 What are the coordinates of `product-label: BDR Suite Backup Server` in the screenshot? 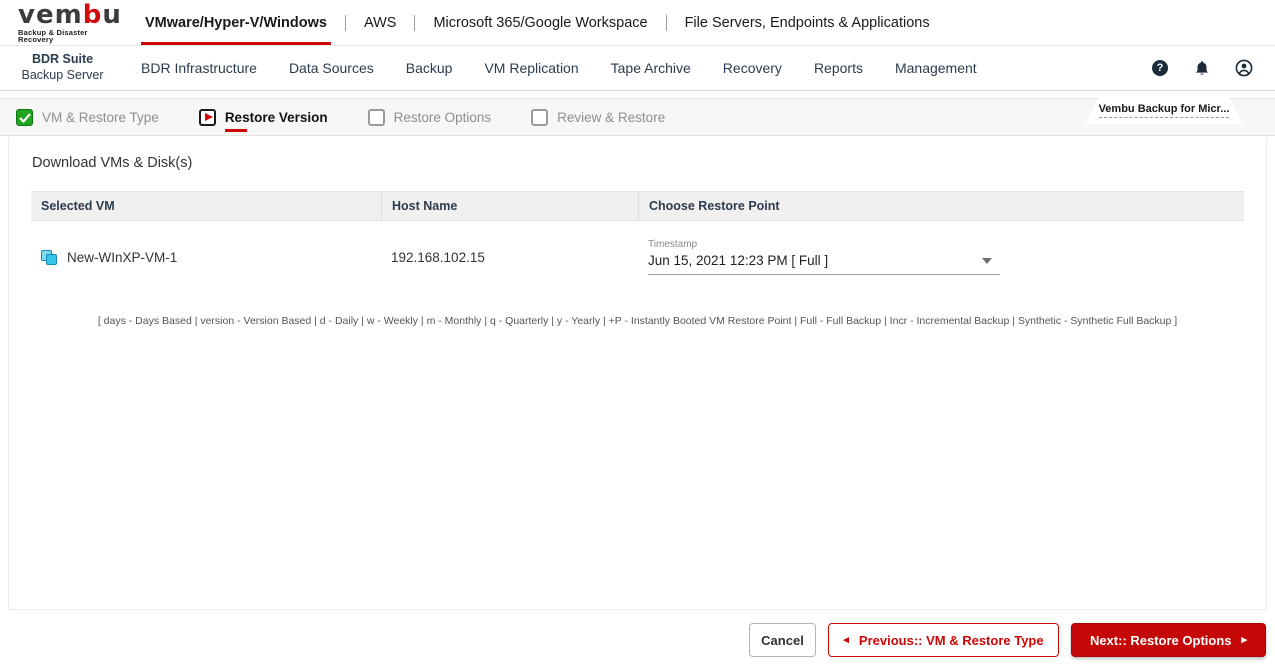 It's located at (62, 67).